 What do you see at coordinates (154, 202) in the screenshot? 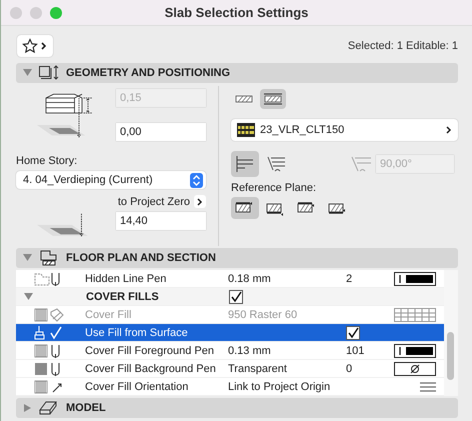
I see `to-project-zero-label: to Project Zero` at bounding box center [154, 202].